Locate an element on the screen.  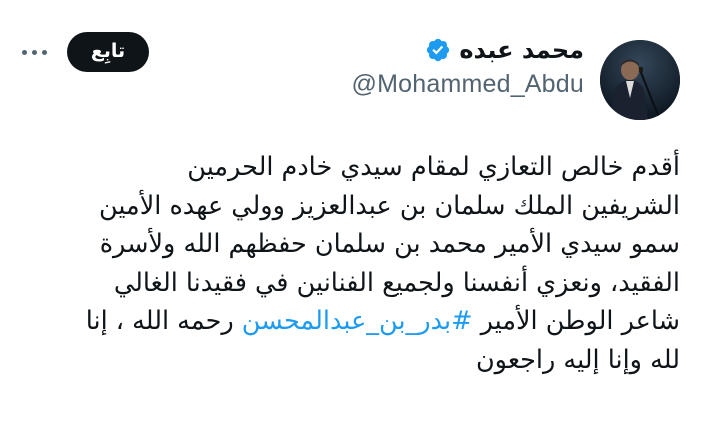
tweet-text-segment: شاعر الوطن الأمير is located at coordinates (576, 321).